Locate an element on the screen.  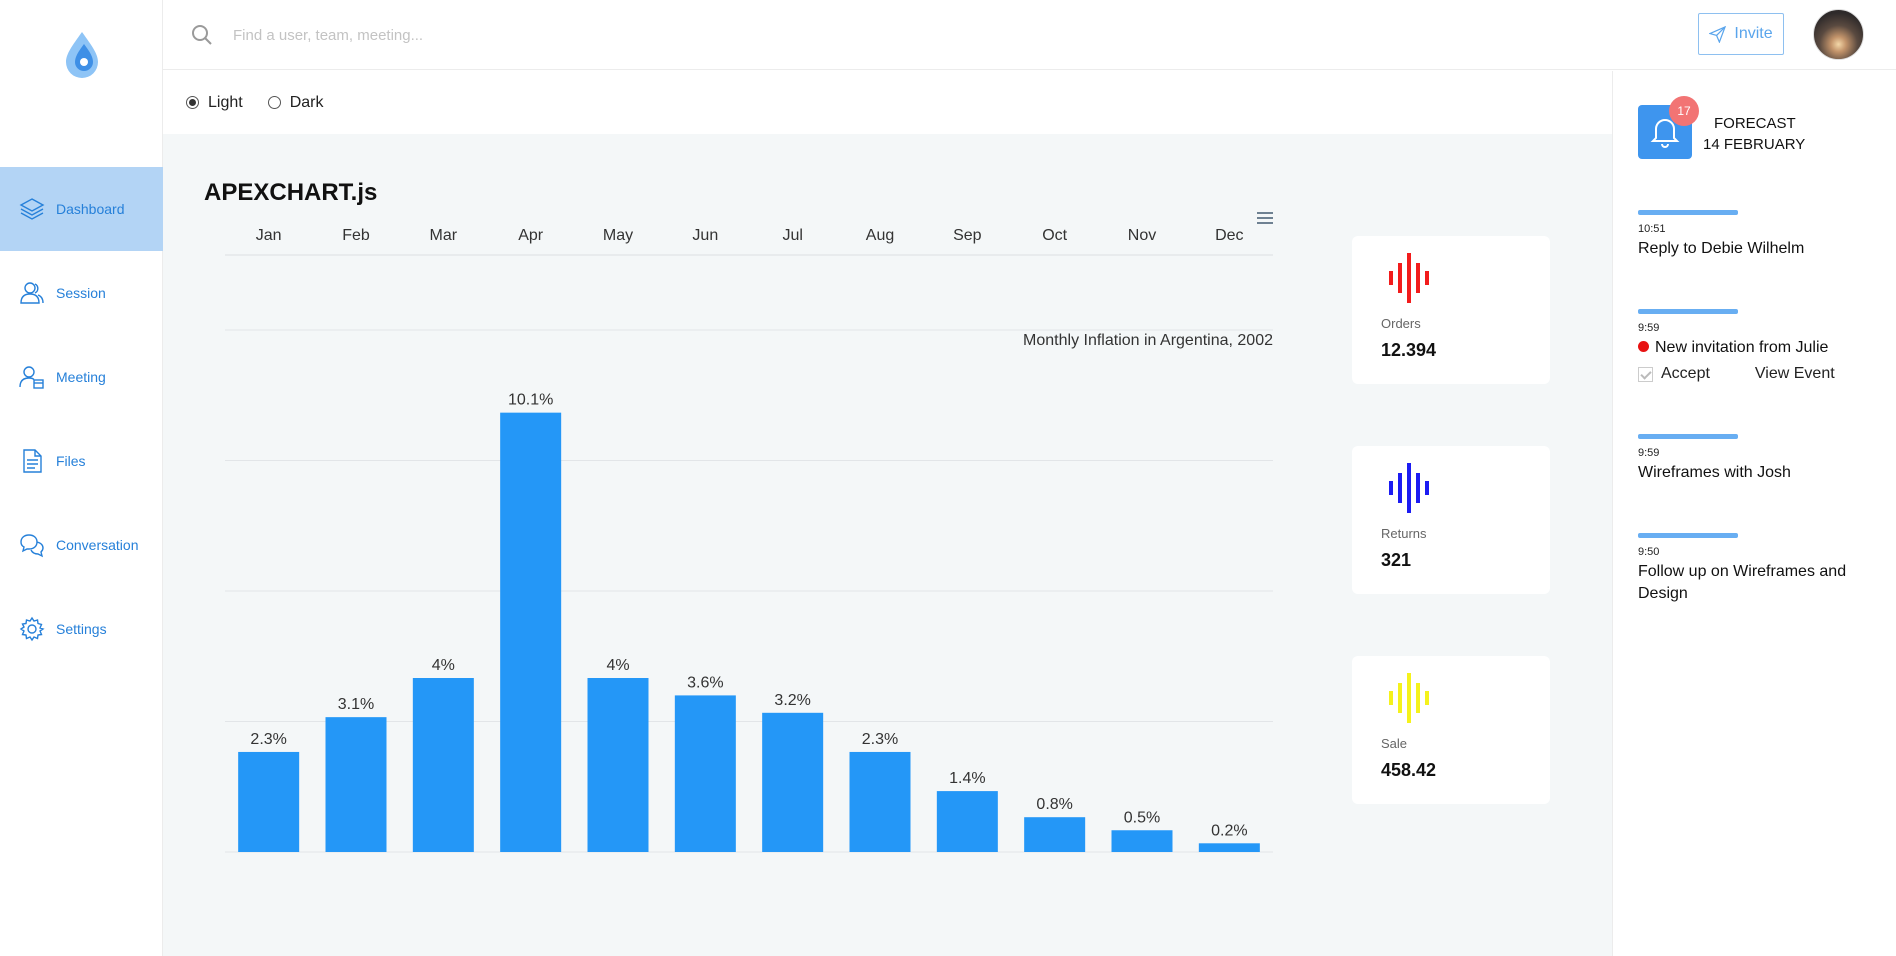
sidebar-item-session: Session is located at coordinates (81, 293).